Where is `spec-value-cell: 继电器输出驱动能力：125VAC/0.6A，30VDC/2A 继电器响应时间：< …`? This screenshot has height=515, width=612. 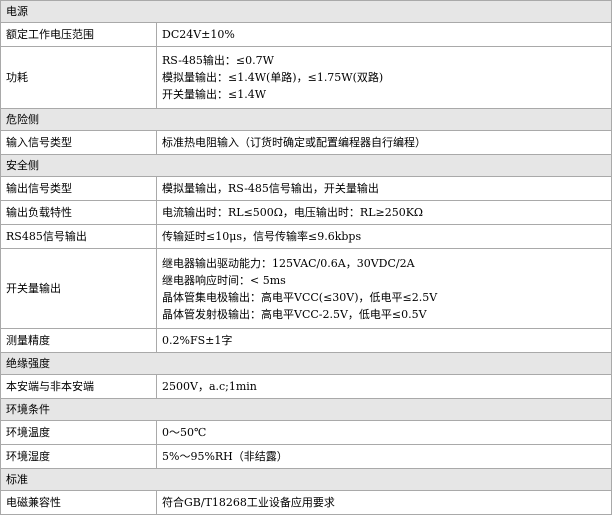 spec-value-cell: 继电器输出驱动能力：125VAC/0.6A，30VDC/2A 继电器响应时间：< … is located at coordinates (384, 288).